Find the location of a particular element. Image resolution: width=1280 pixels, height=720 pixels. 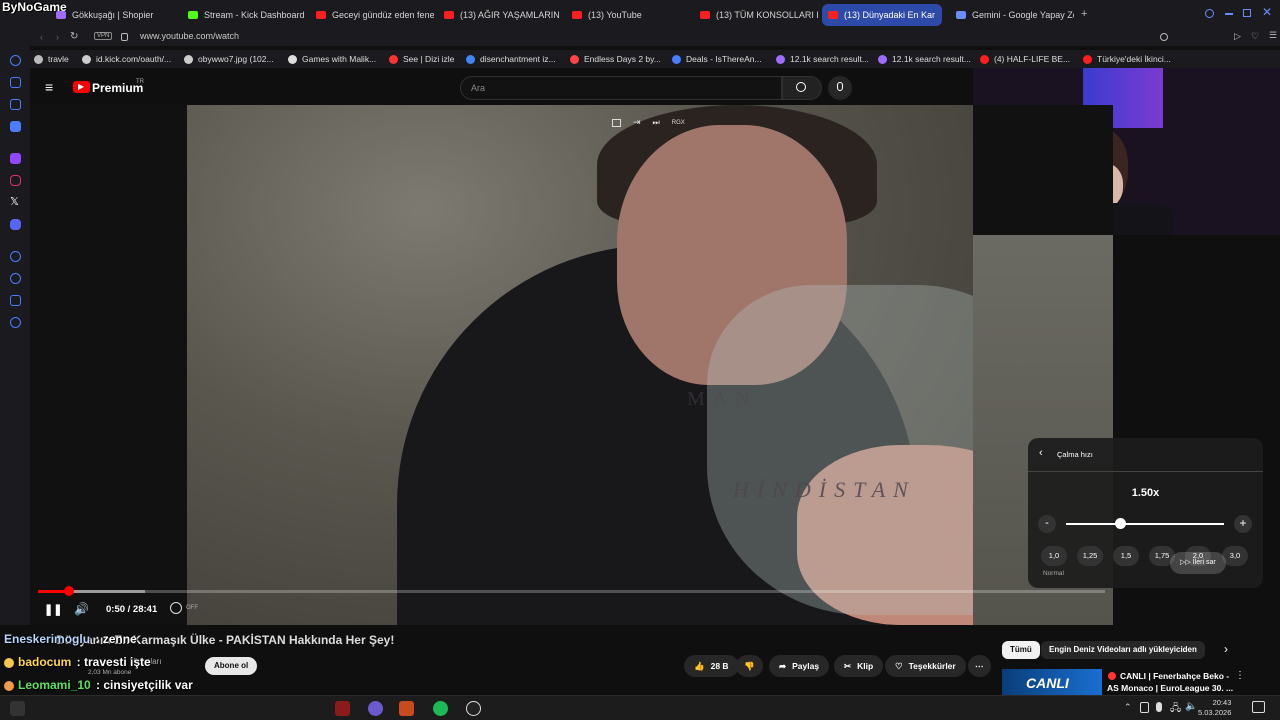

reload-icon: ↻ is located at coordinates (74, 36).